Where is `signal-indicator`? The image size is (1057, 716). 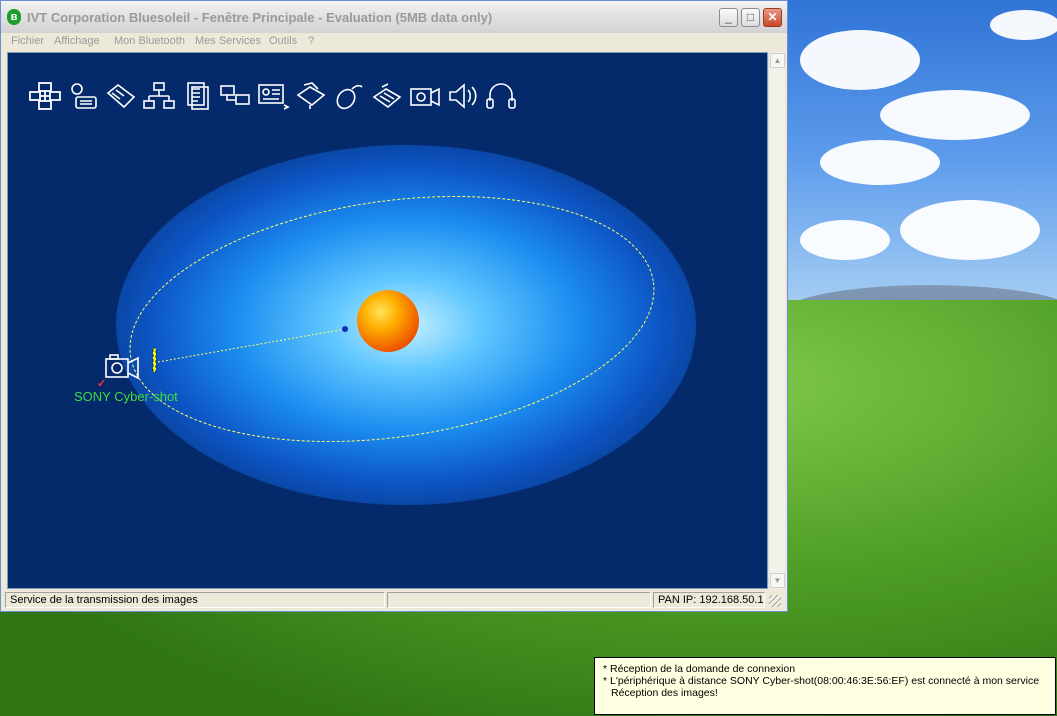
signal-indicator is located at coordinates (154, 360).